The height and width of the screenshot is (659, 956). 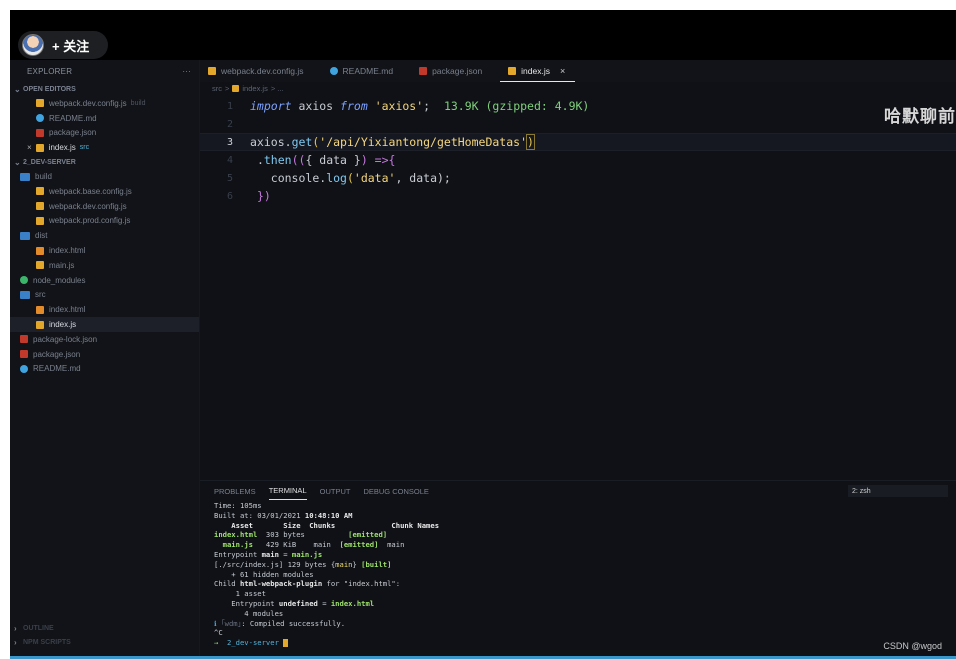 I want to click on open-editor-item-active: × index.js src, so click(x=104, y=147).